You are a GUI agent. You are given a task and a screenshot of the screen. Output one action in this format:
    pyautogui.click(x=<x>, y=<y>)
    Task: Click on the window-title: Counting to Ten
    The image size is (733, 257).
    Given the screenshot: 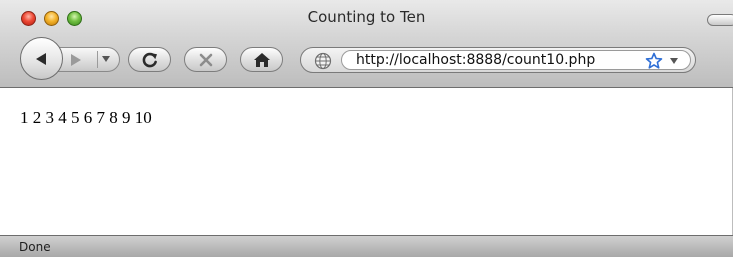 What is the action you would take?
    pyautogui.click(x=366, y=17)
    